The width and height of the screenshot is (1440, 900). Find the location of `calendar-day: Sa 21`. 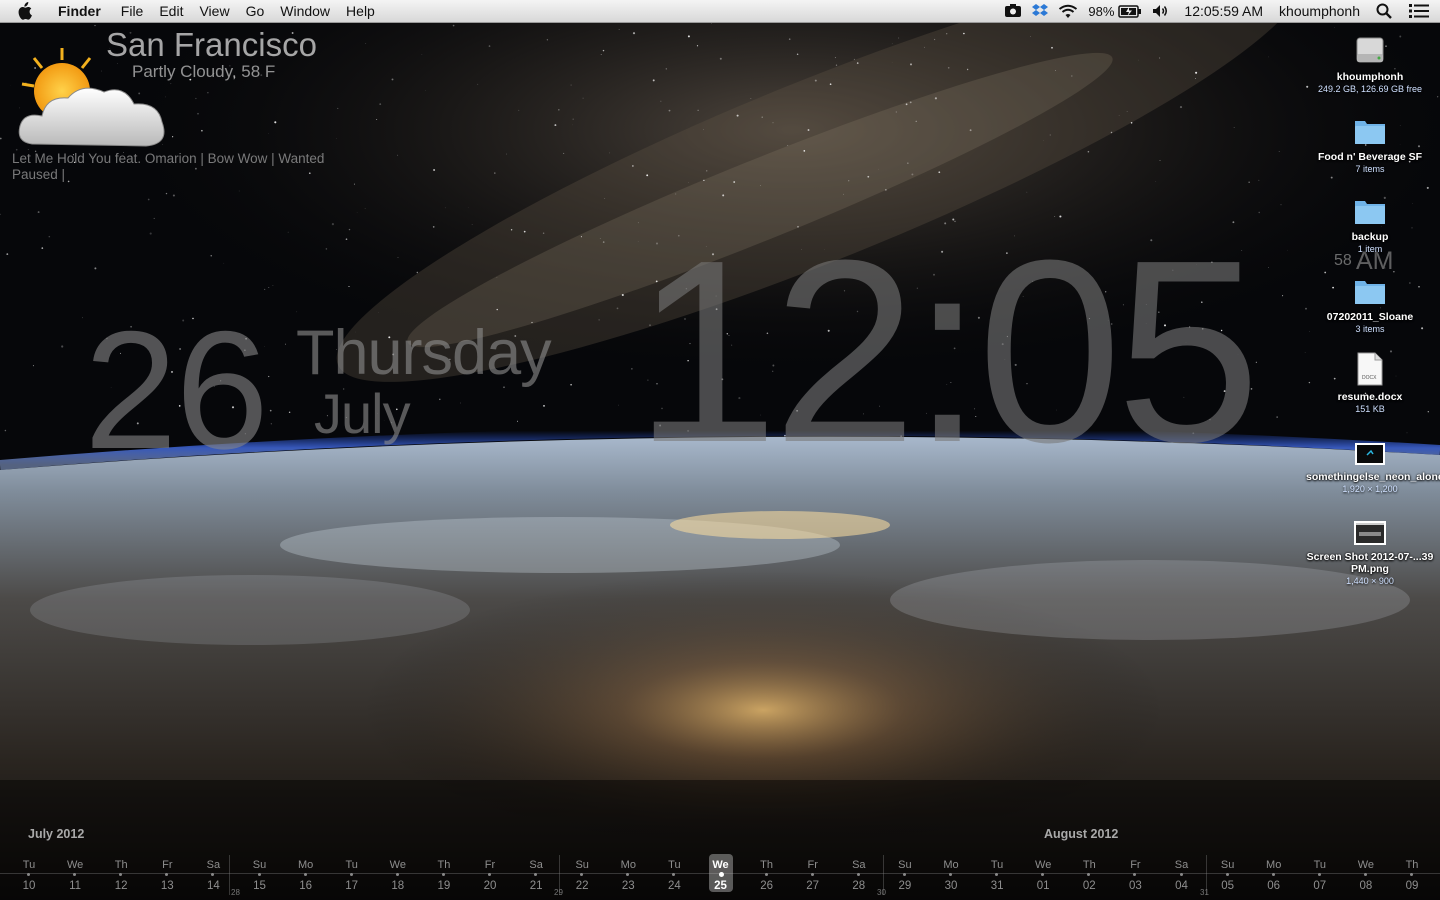

calendar-day: Sa 21 is located at coordinates (536, 875).